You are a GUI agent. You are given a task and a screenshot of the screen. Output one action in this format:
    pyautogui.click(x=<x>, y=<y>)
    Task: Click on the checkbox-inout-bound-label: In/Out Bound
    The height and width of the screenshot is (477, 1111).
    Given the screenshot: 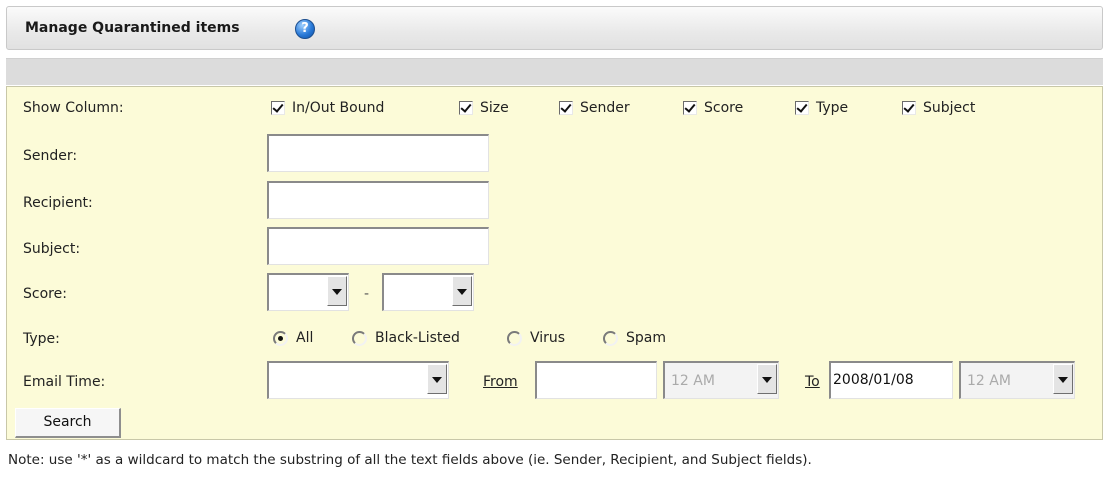 What is the action you would take?
    pyautogui.click(x=338, y=108)
    